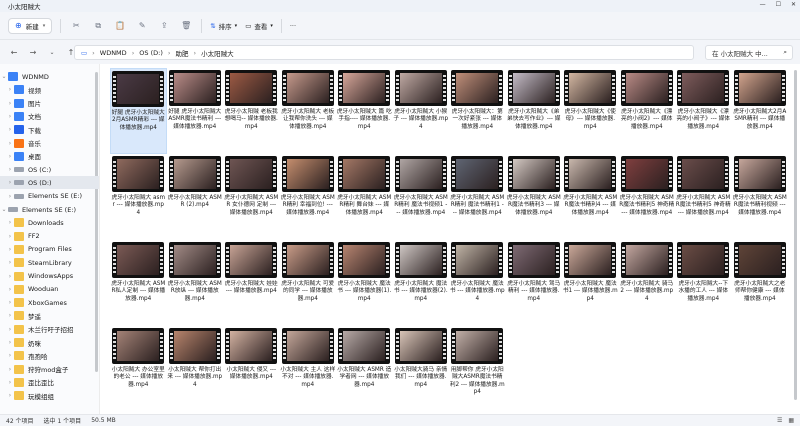 The image size is (800, 426). I want to click on file-item: 虎牙小太阳贼大 ASMR (2).mp4, so click(195, 197).